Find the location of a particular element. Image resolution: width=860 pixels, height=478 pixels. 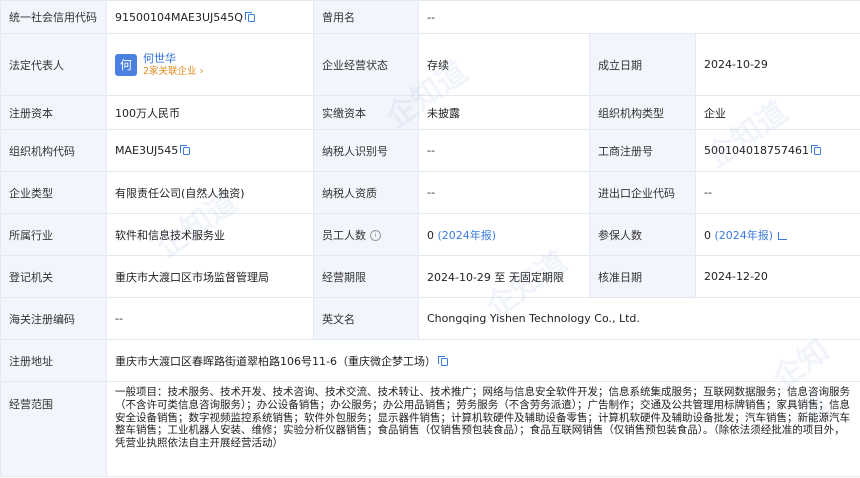

credit-code-value: 91500104MAE3UJ545Q is located at coordinates (179, 17).